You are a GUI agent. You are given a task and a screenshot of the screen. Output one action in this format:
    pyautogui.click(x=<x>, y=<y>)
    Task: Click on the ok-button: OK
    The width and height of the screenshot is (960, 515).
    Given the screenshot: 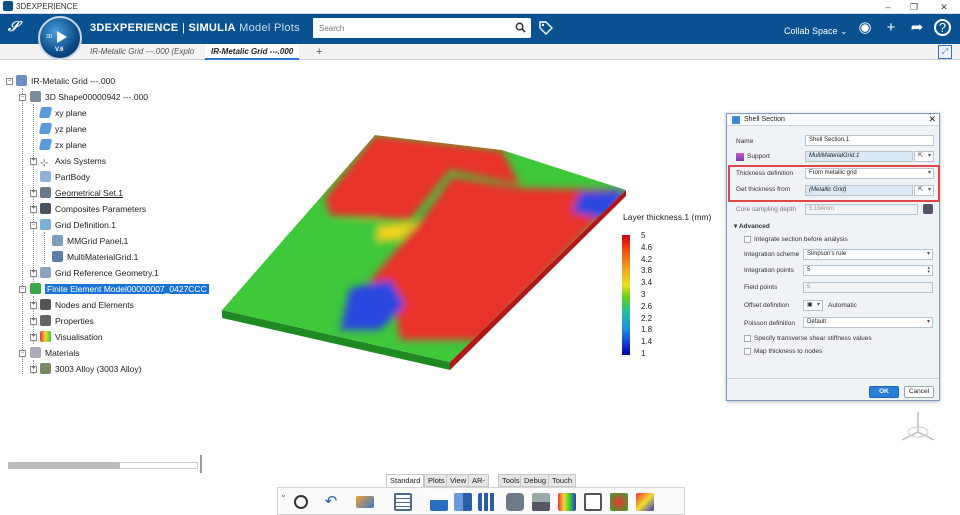 What is the action you would take?
    pyautogui.click(x=884, y=392)
    